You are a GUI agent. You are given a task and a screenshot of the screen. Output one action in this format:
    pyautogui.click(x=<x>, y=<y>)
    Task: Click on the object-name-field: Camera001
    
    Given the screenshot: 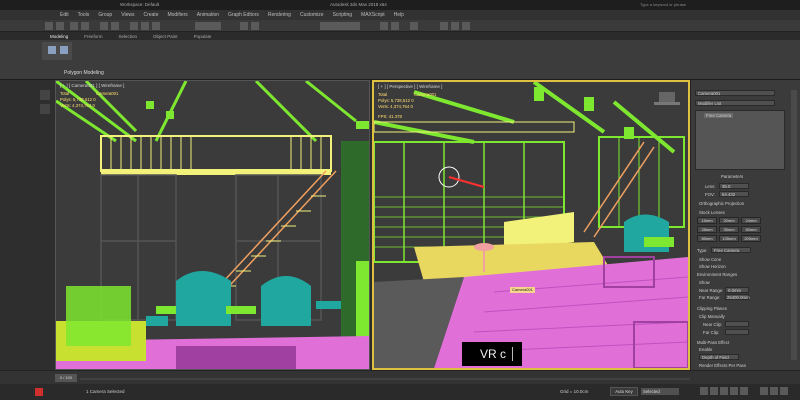 What is the action you would take?
    pyautogui.click(x=735, y=93)
    